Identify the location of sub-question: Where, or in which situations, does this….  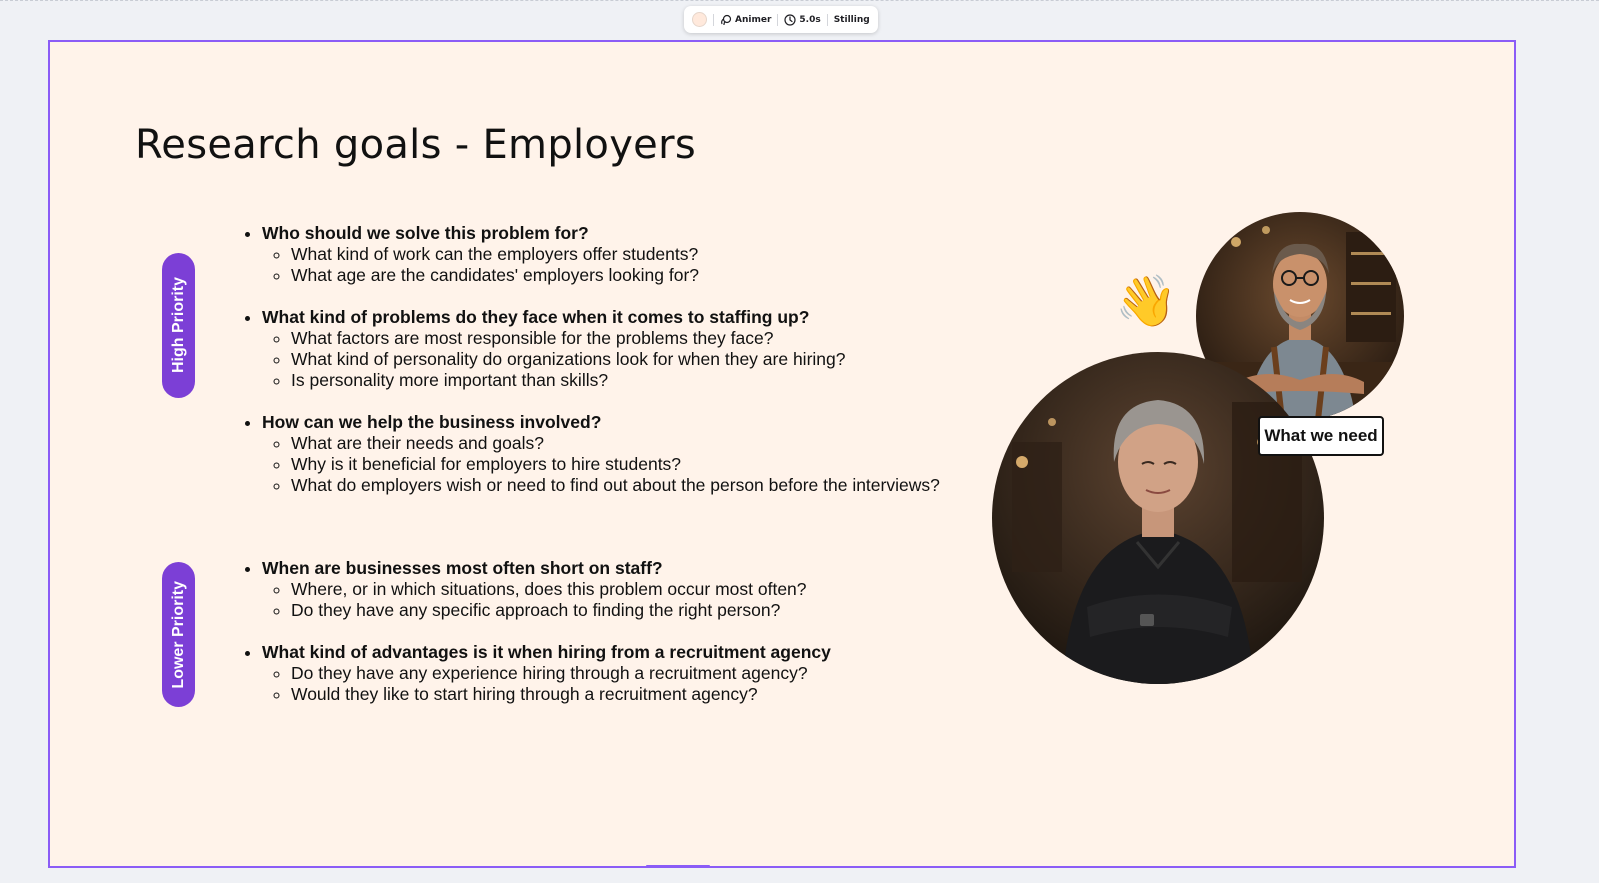
(561, 589).